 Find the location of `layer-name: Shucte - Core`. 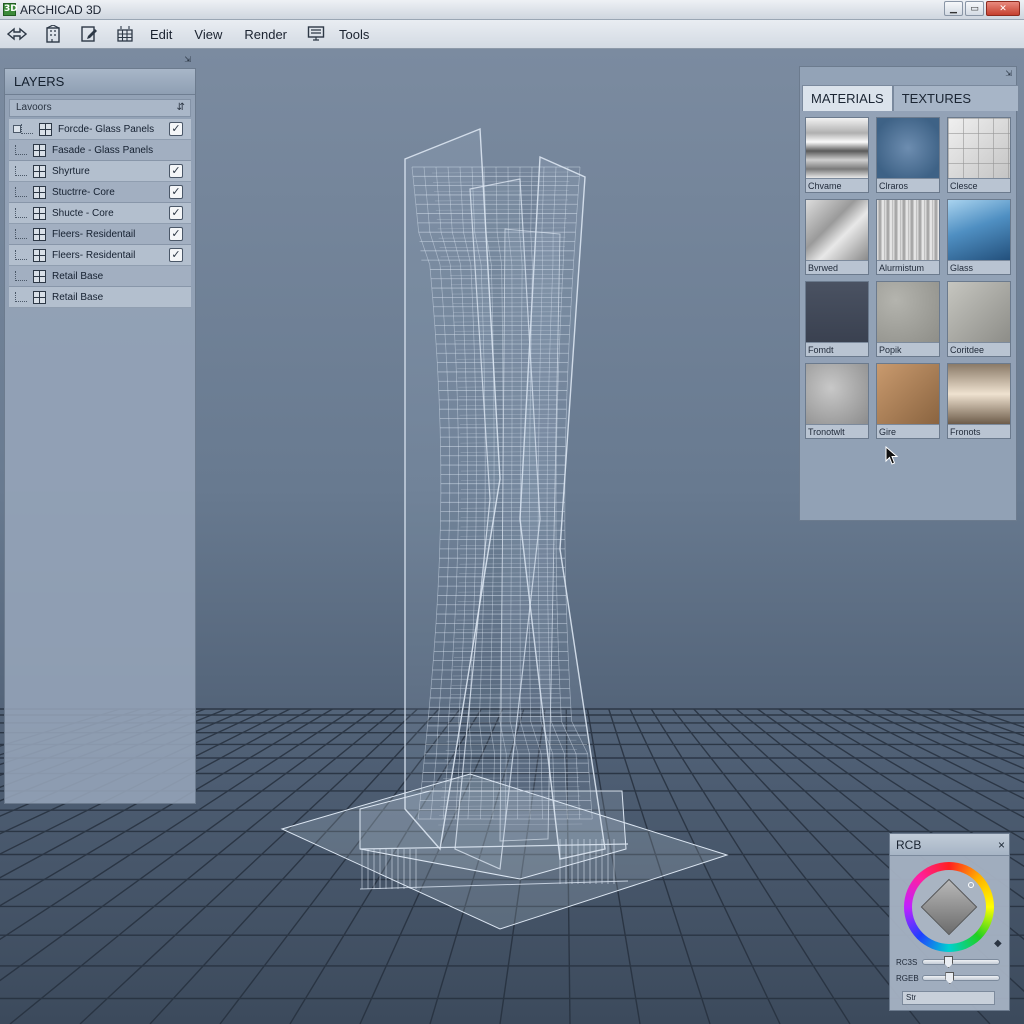

layer-name: Shucte - Core is located at coordinates (83, 213).